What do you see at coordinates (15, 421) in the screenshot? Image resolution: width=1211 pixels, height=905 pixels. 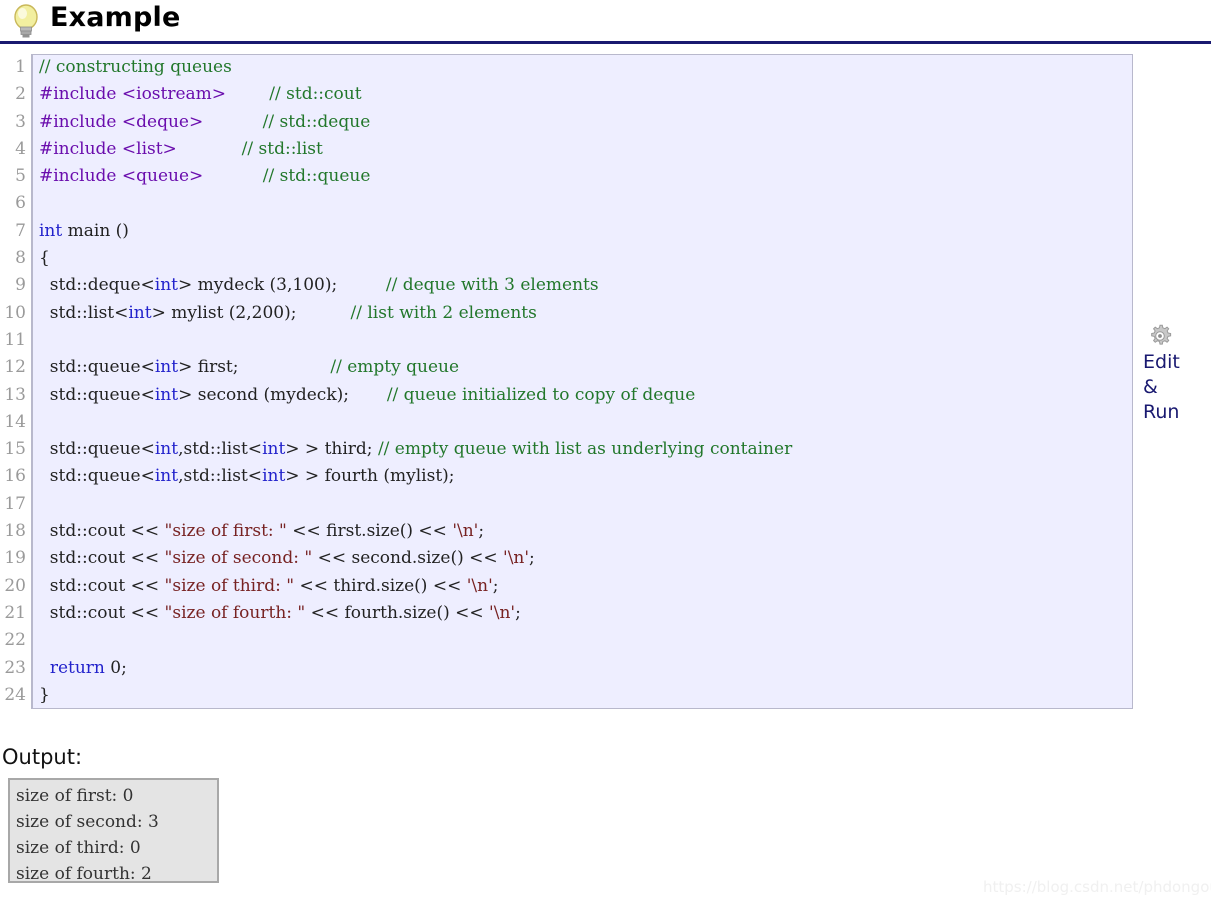 I see `line-number: 14` at bounding box center [15, 421].